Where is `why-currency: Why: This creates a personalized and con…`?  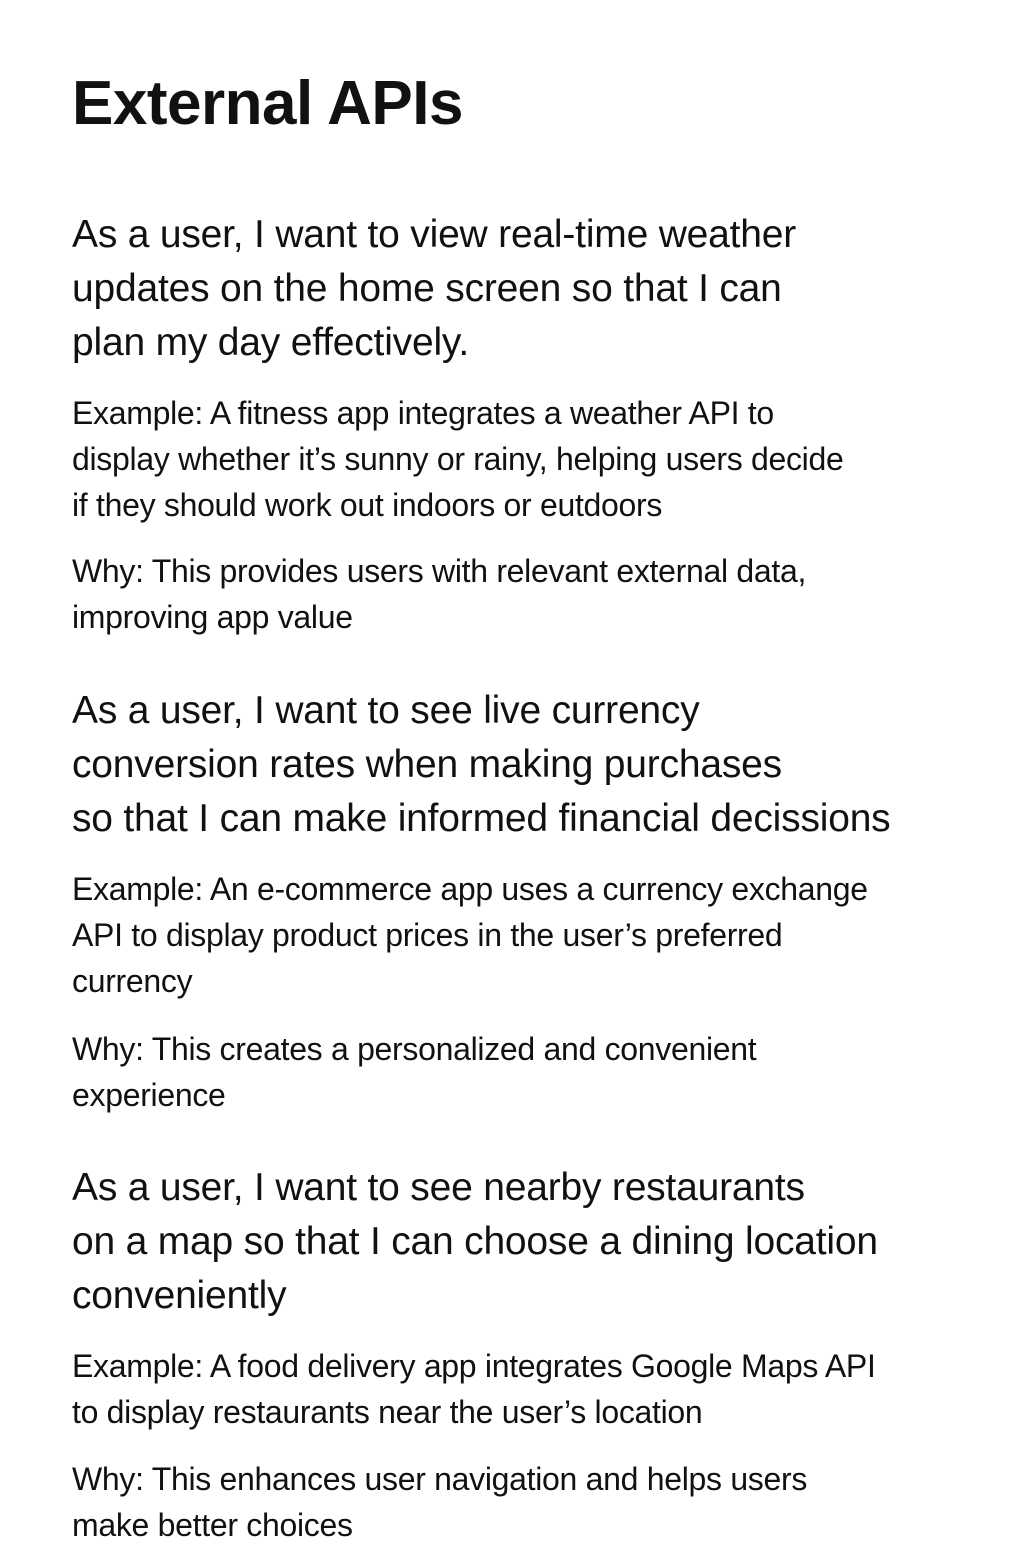
why-currency: Why: This creates a personalized and con… is located at coordinates (414, 1072).